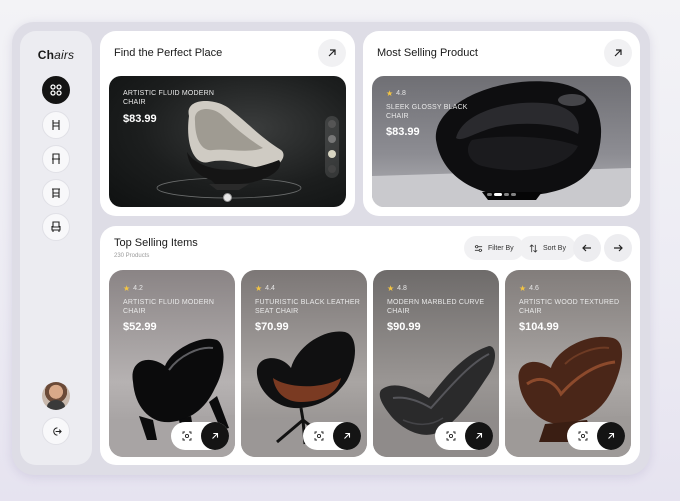  What do you see at coordinates (132, 256) in the screenshot?
I see `top-selling-count: 230 Products` at bounding box center [132, 256].